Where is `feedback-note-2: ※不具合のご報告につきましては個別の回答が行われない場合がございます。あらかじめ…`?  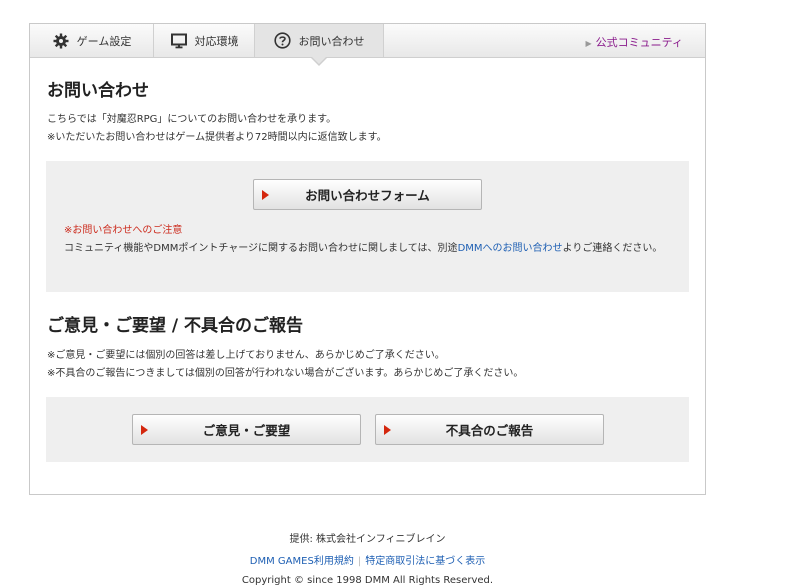
feedback-note-2: ※不具合のご報告につきましては個別の回答が行われない場合がございます。あらかじめ… is located at coordinates (285, 373).